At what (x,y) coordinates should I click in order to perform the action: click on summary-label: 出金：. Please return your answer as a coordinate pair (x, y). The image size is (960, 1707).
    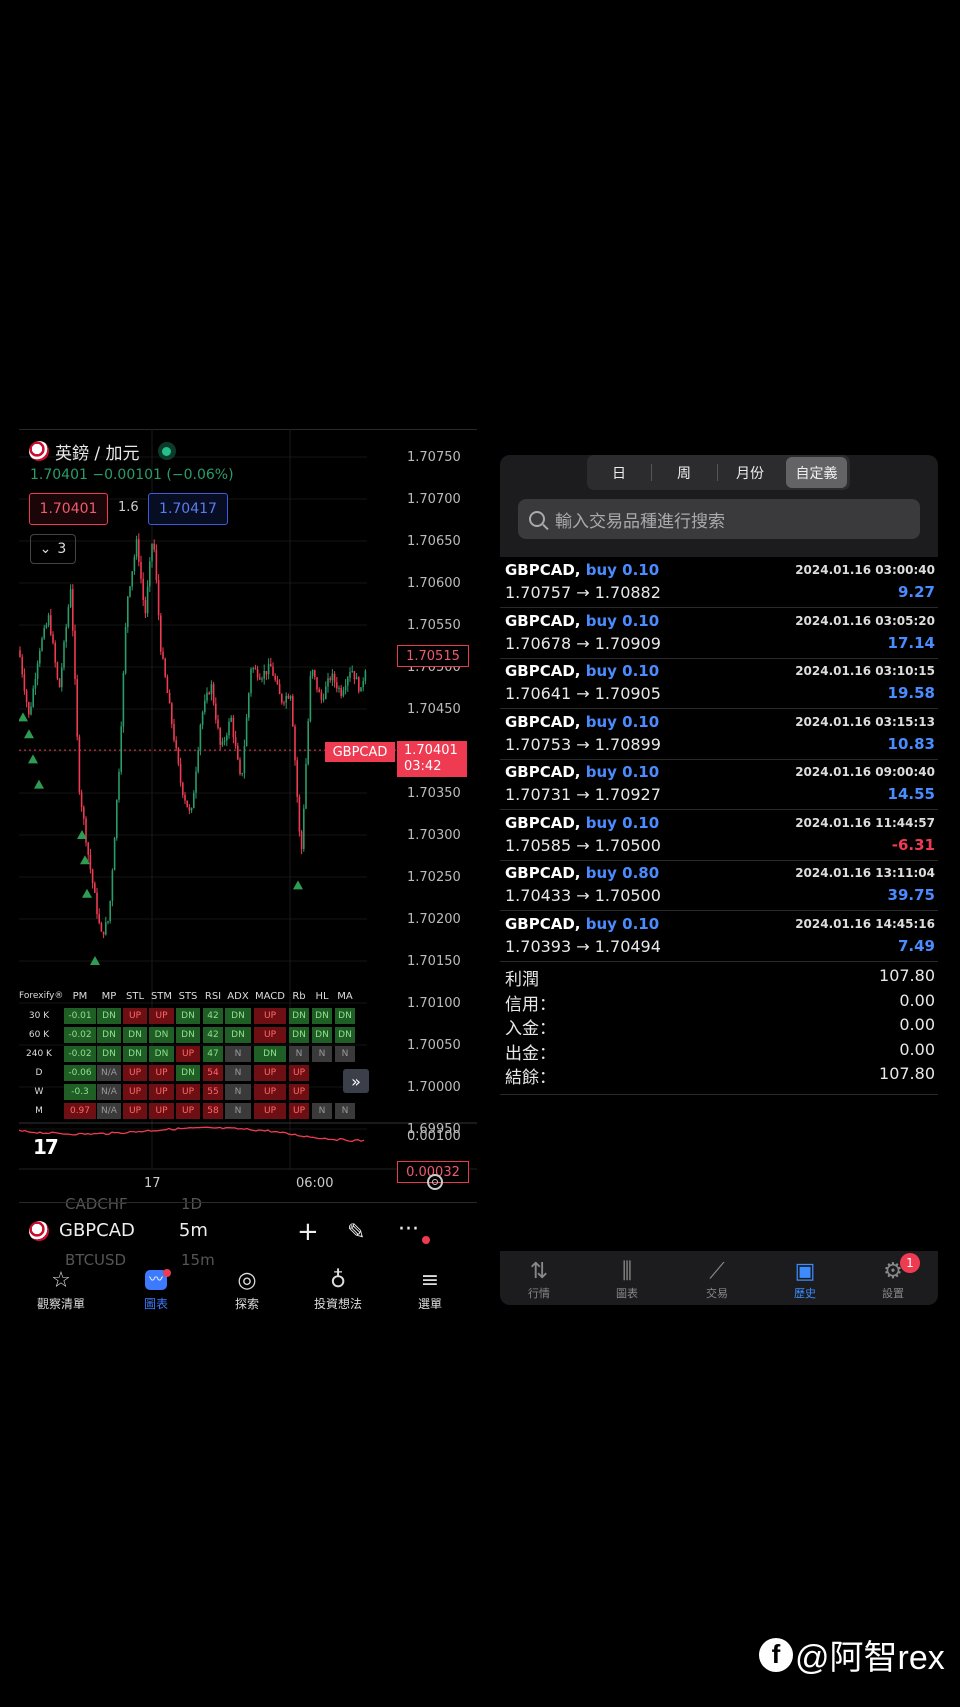
    Looking at the image, I should click on (530, 1053).